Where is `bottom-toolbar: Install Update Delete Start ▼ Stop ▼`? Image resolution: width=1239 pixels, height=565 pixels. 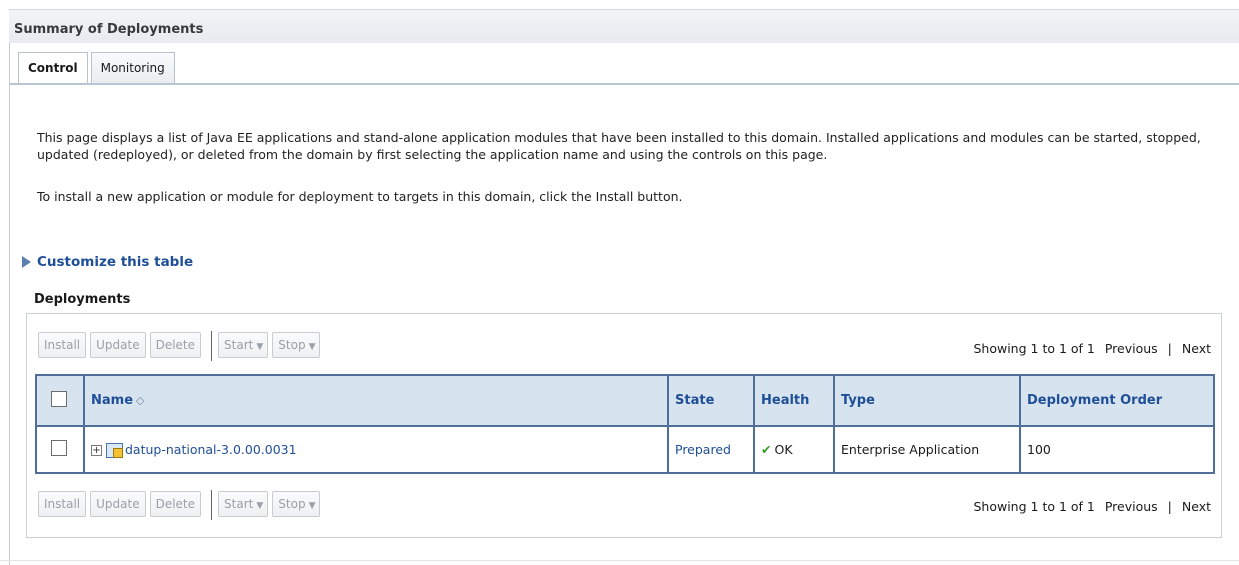 bottom-toolbar: Install Update Delete Start ▼ Stop ▼ is located at coordinates (181, 505).